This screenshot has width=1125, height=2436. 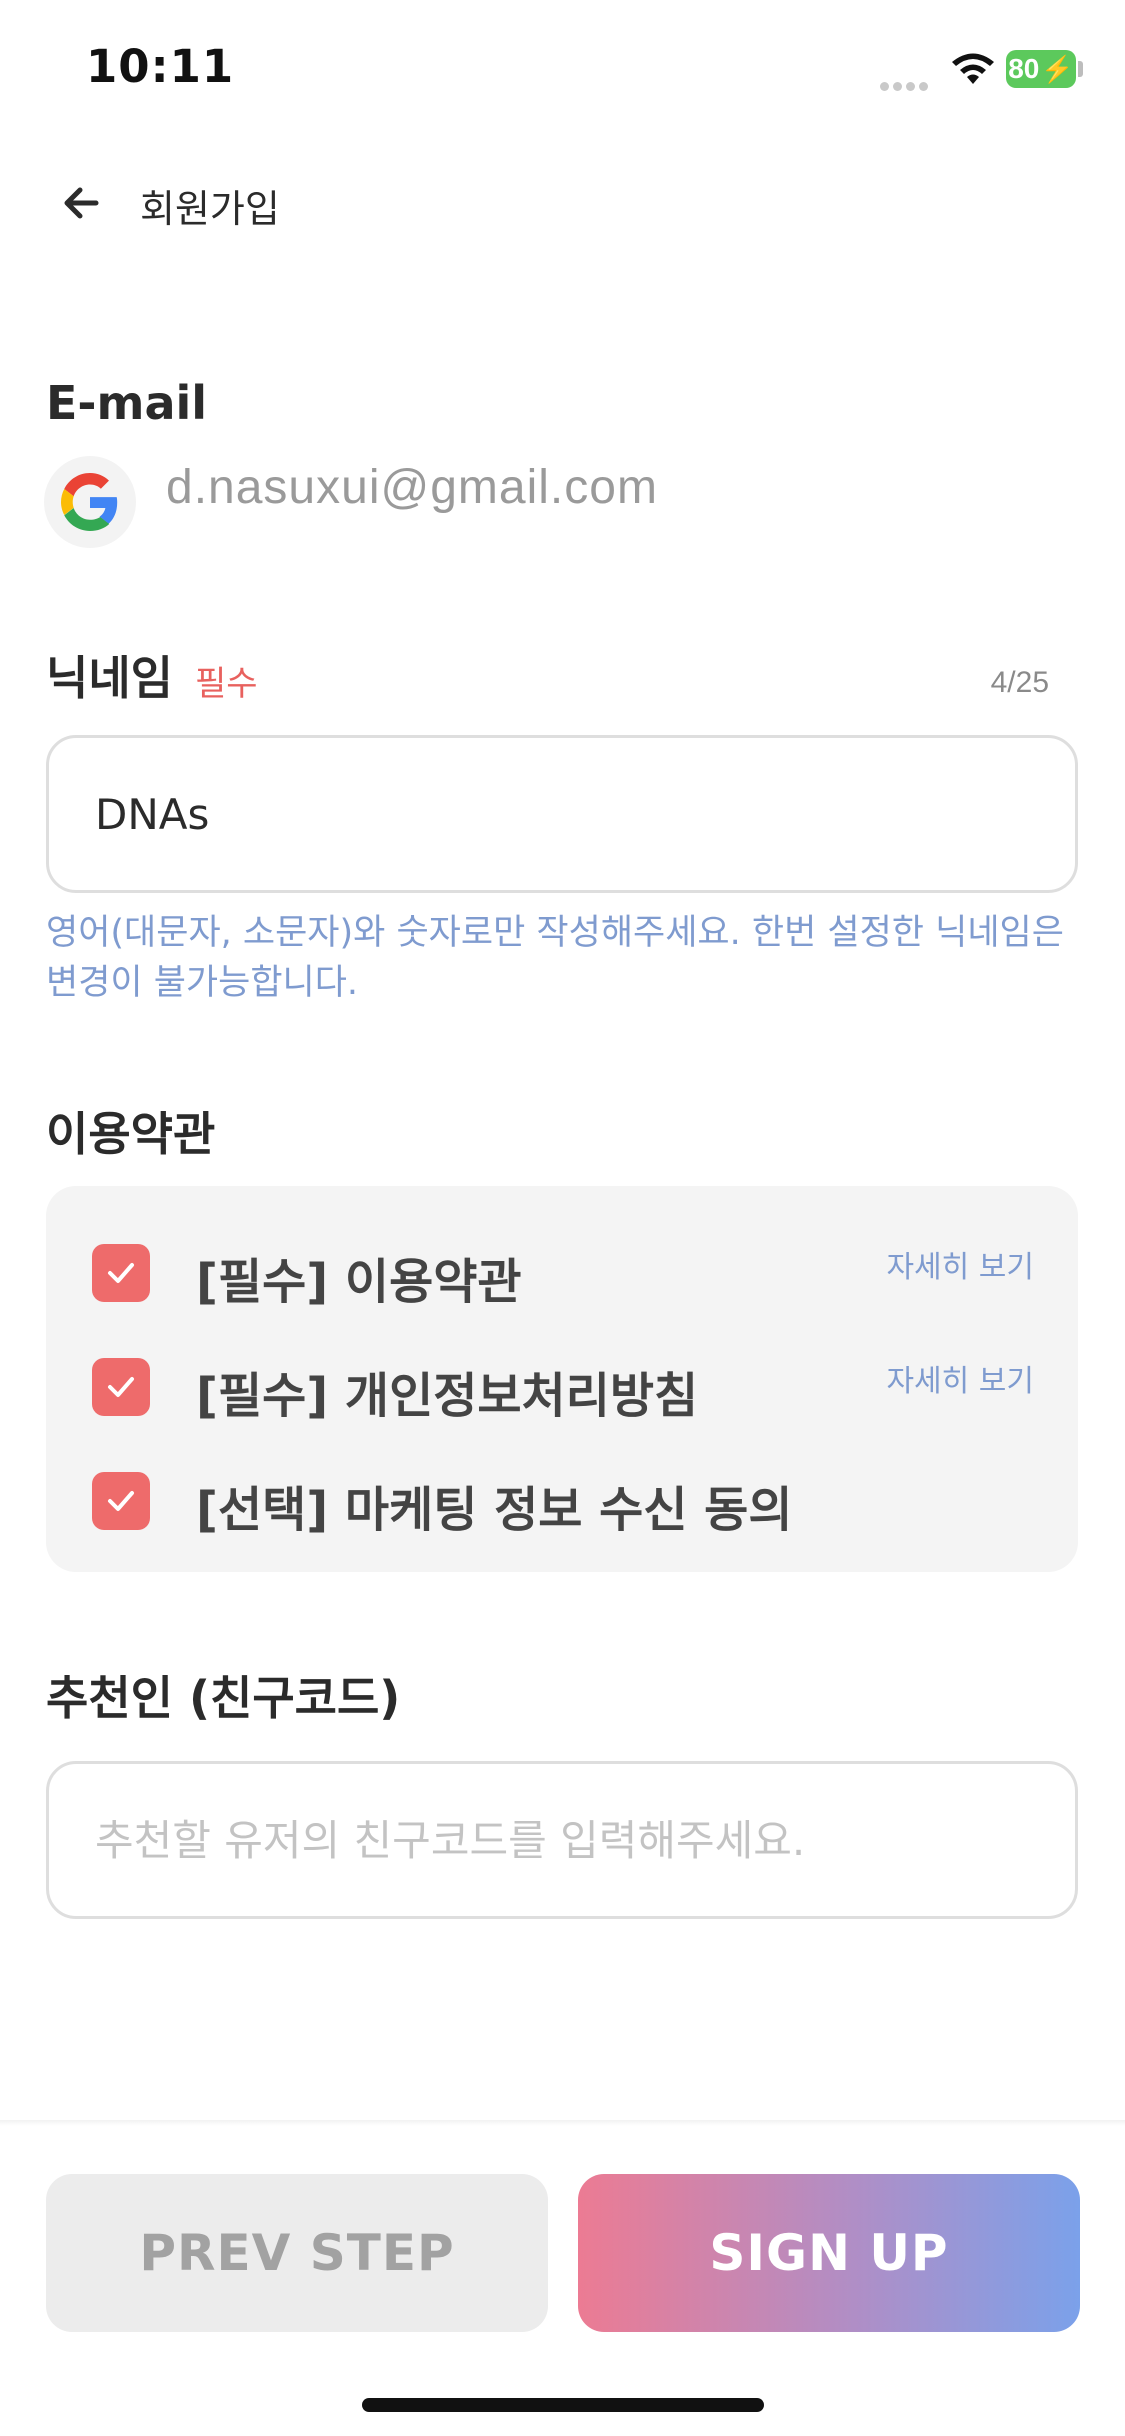 I want to click on view-details-link-privacy: 자세히 보기, so click(x=960, y=1378).